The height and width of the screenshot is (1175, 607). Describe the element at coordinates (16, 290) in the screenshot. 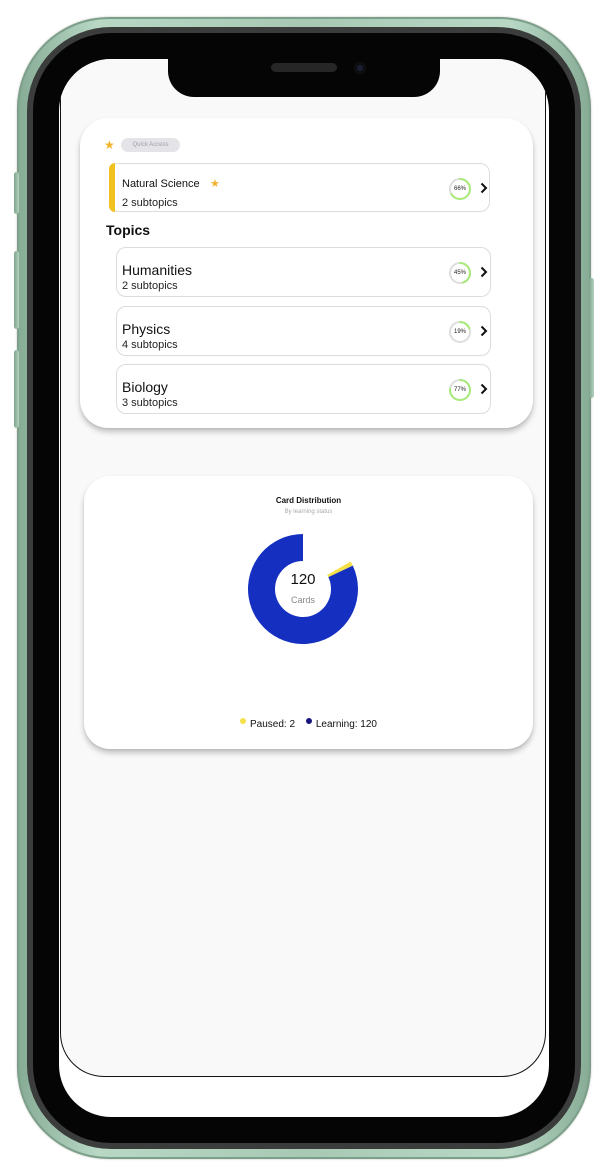

I see `volume-up-button` at that location.